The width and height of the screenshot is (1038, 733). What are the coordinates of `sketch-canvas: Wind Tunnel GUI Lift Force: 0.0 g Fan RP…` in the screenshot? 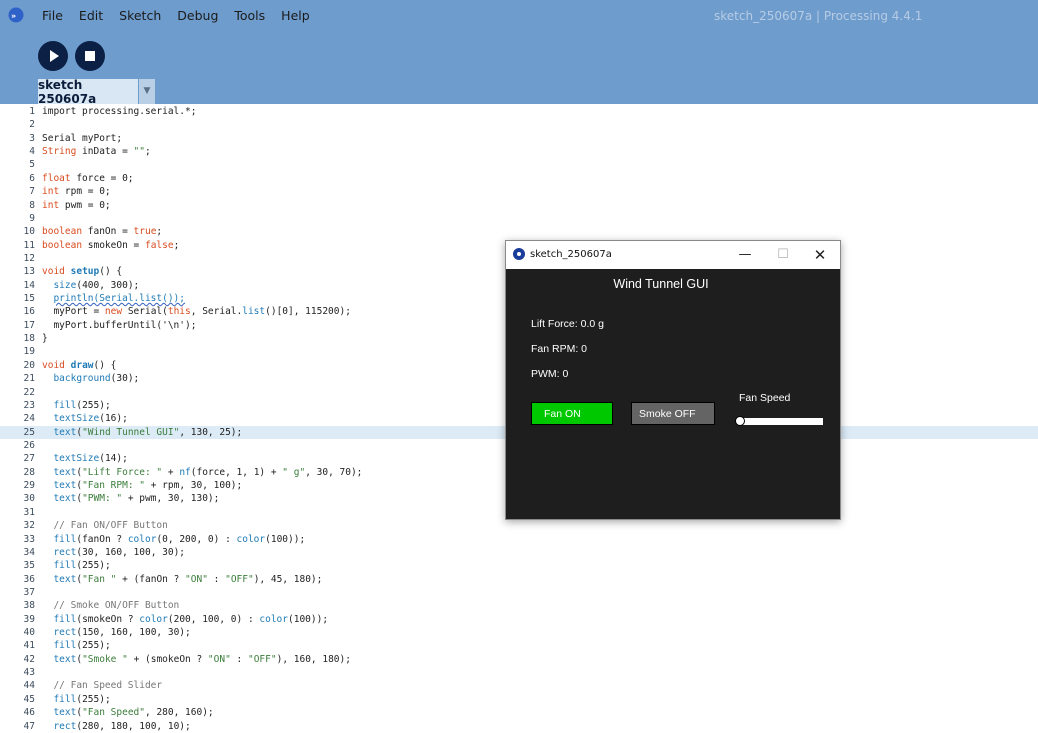 It's located at (673, 394).